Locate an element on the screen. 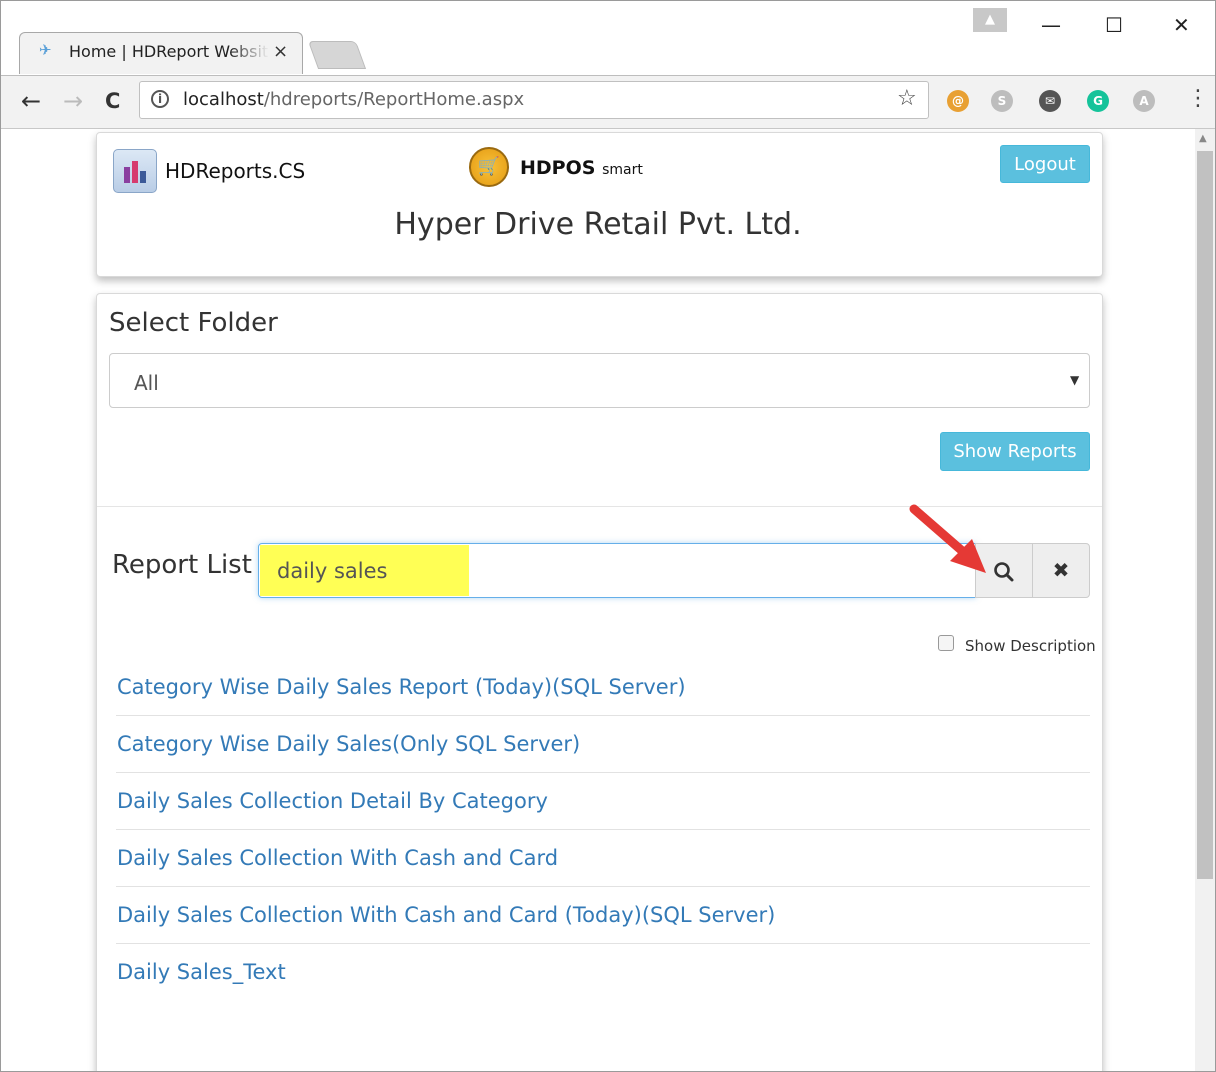  folder-select is located at coordinates (599, 380).